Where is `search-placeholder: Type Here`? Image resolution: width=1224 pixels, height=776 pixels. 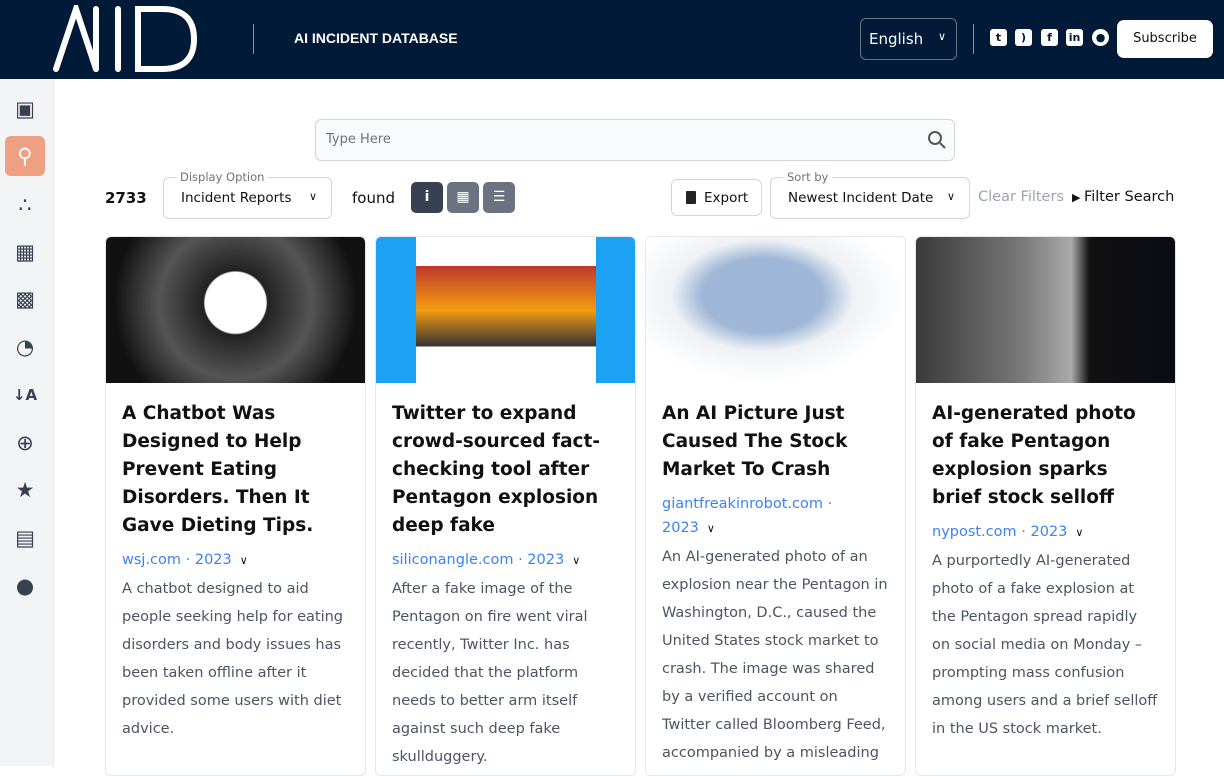
search-placeholder: Type Here is located at coordinates (358, 139).